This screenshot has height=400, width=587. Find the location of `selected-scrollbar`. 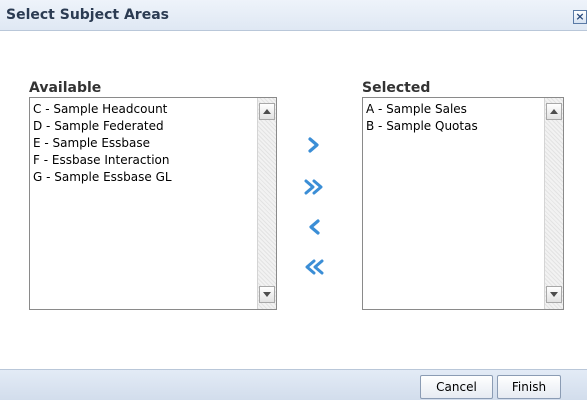

selected-scrollbar is located at coordinates (553, 203).